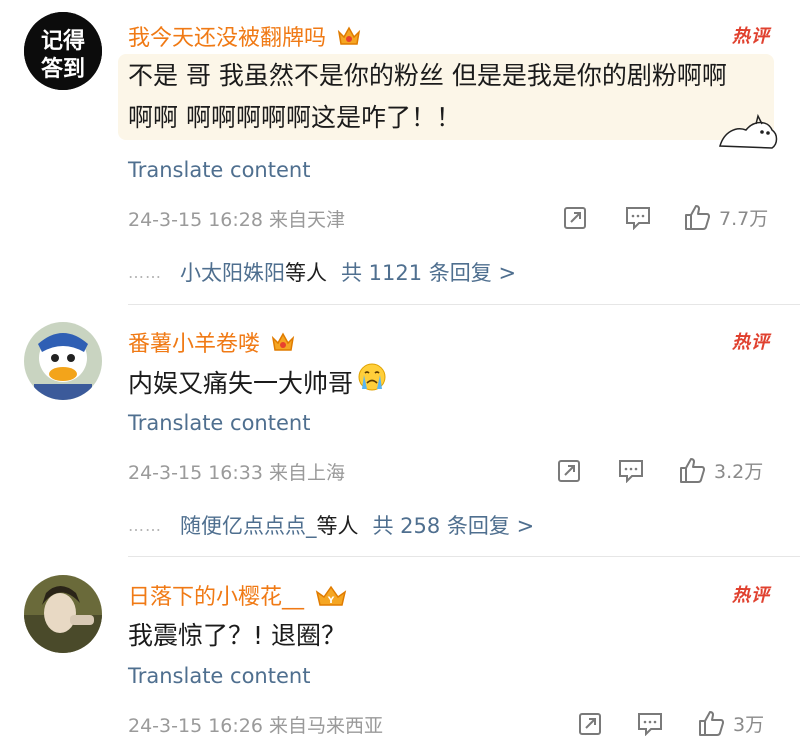 The image size is (800, 753). I want to click on comment-text-line: 我震惊了？! 退圈？, so click(237, 635).